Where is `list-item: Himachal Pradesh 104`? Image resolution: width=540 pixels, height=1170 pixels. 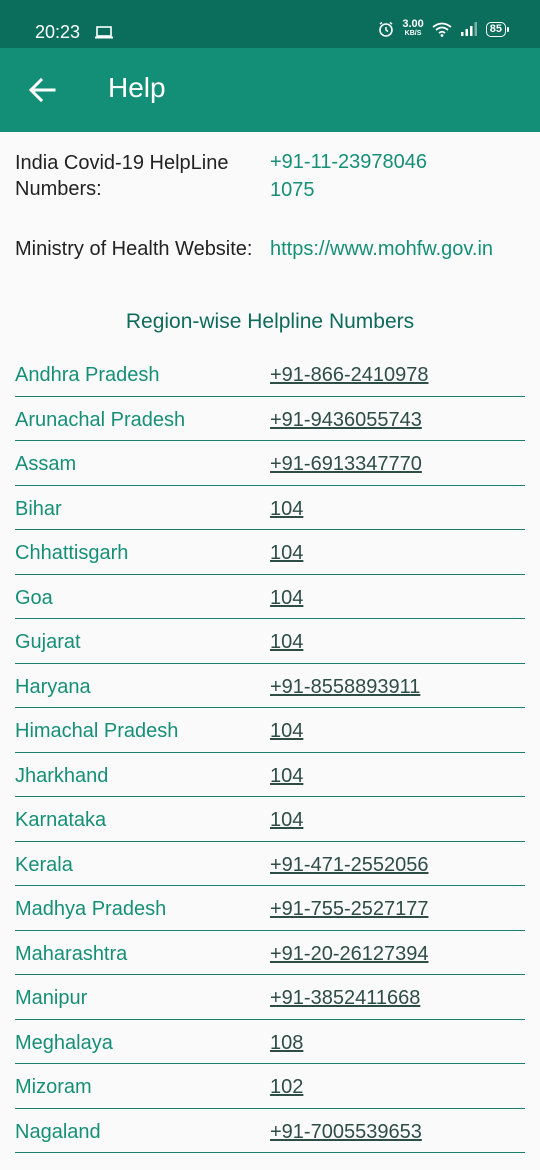 list-item: Himachal Pradesh 104 is located at coordinates (270, 730).